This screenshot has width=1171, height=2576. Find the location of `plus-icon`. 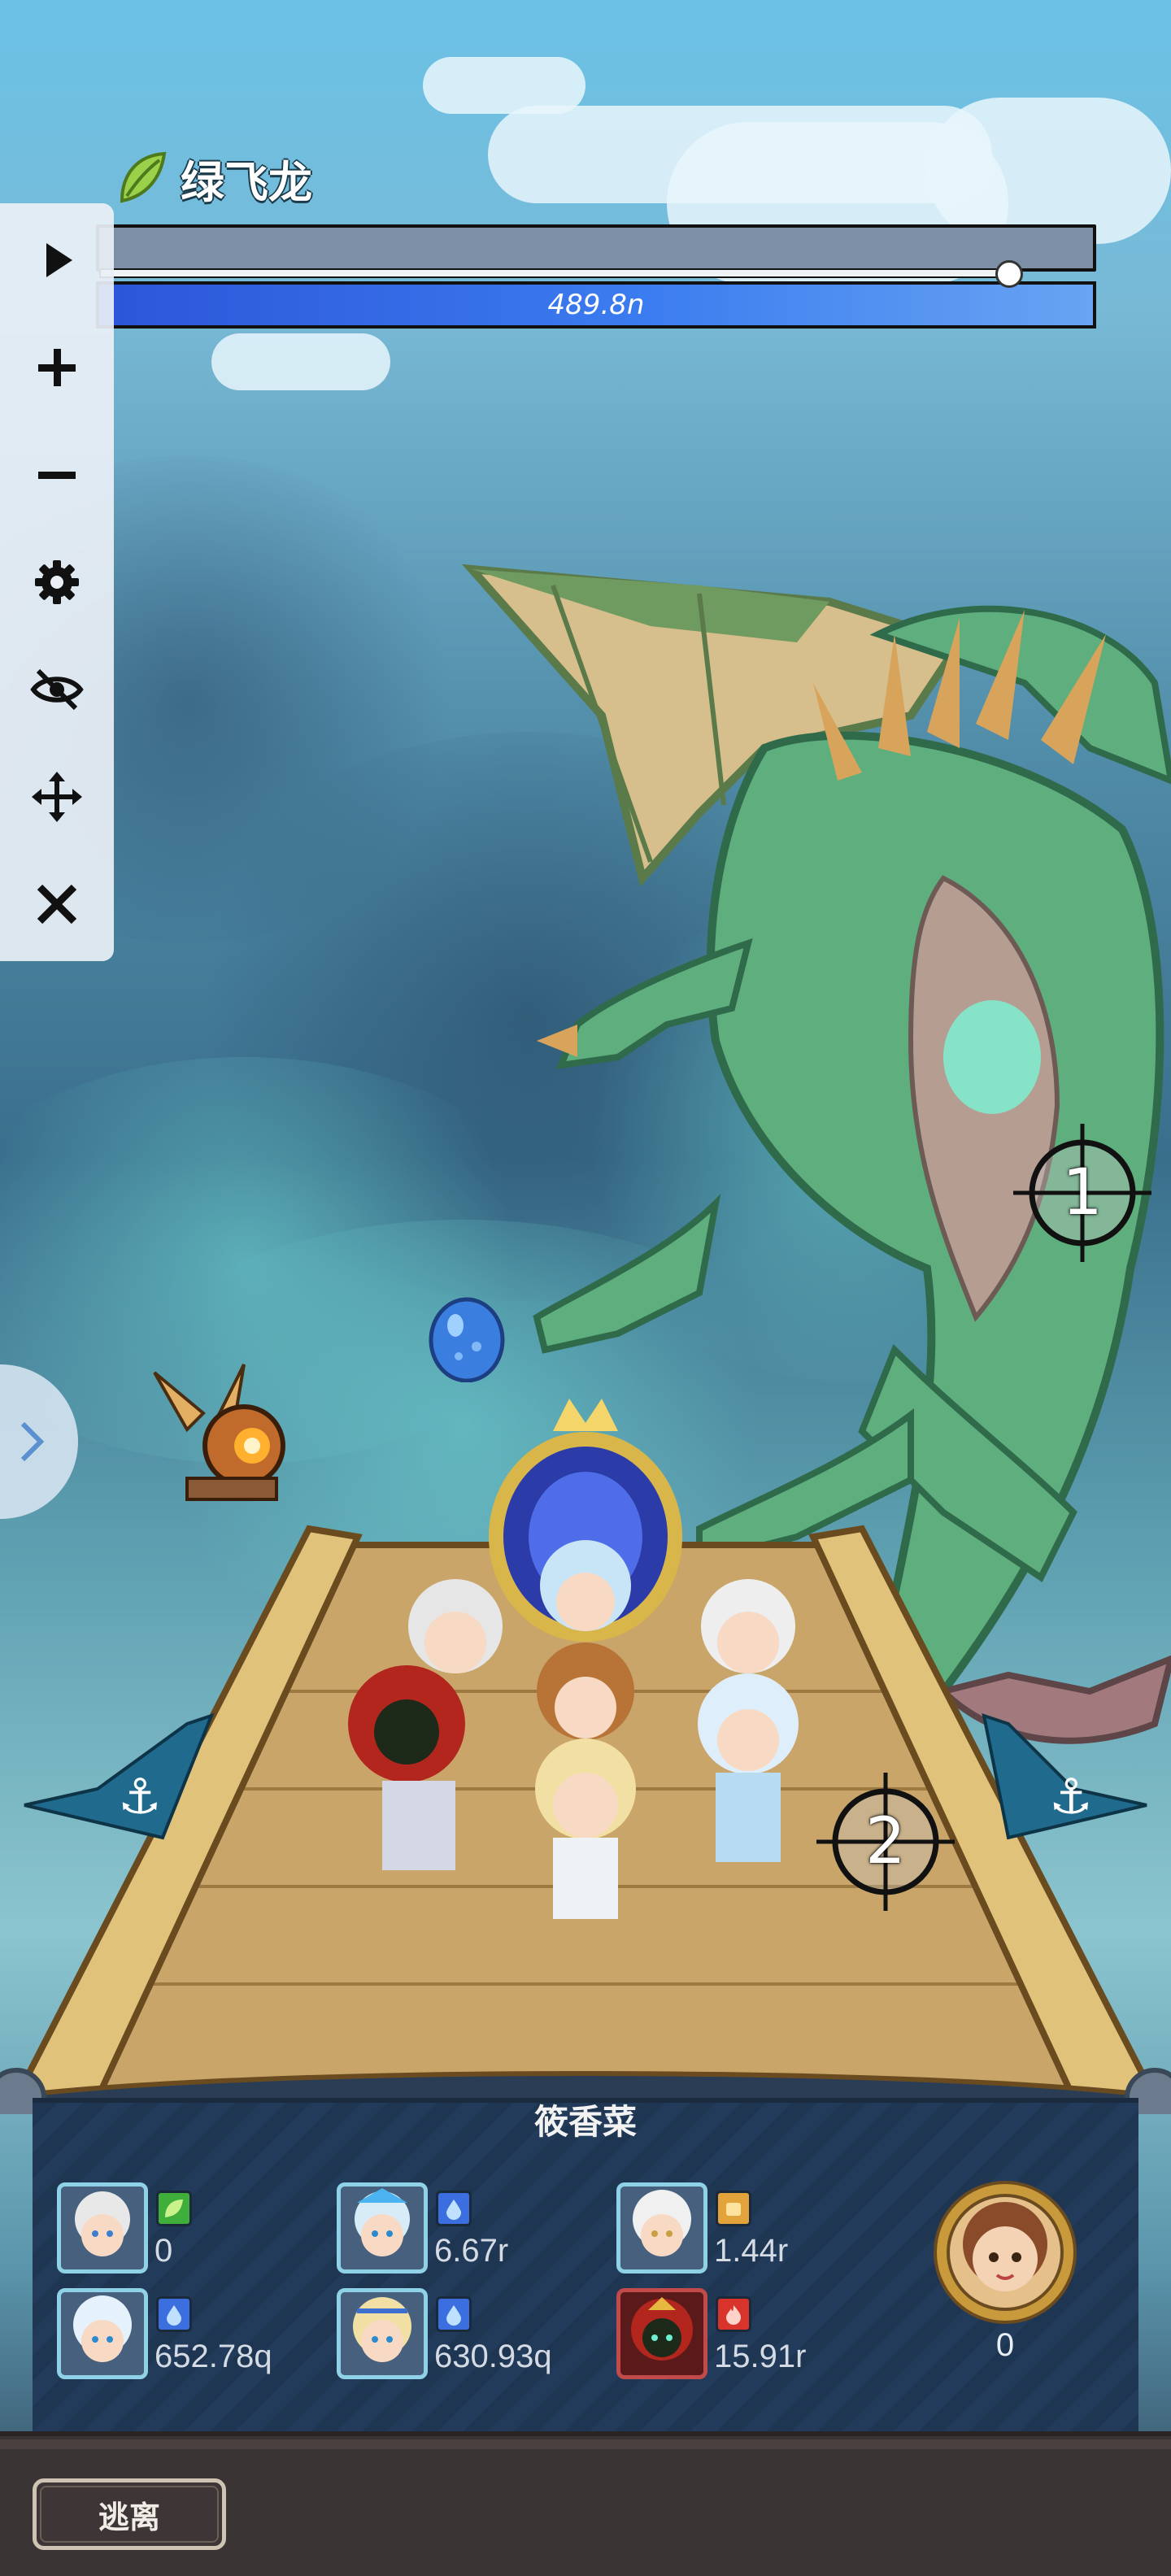

plus-icon is located at coordinates (57, 368).